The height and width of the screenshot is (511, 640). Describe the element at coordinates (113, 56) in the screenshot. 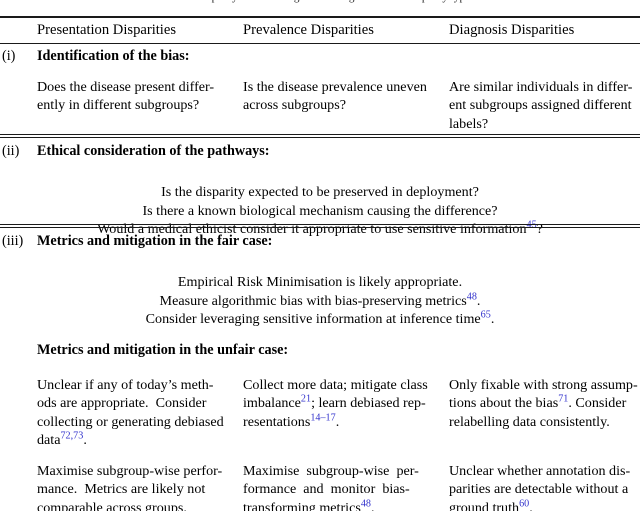

I see `section-title-identification: Identification of the bias:` at that location.